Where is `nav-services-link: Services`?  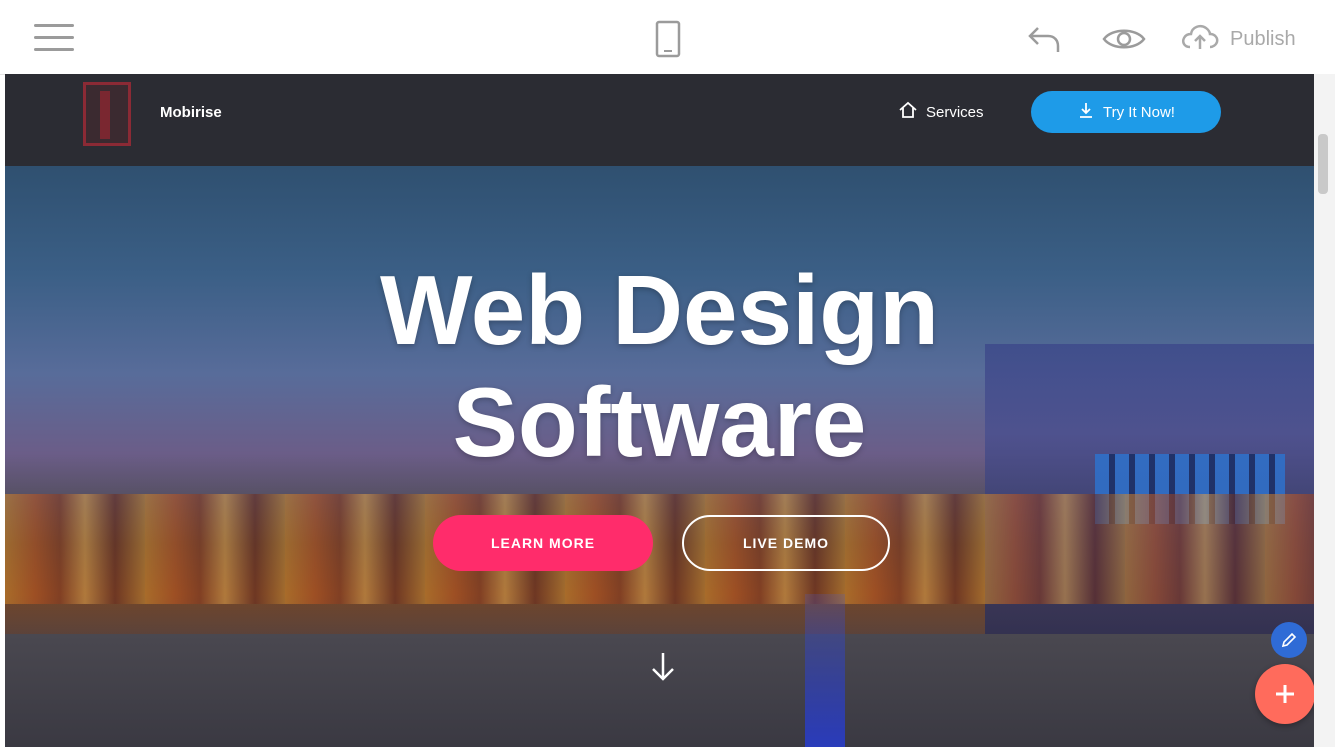 nav-services-link: Services is located at coordinates (941, 112).